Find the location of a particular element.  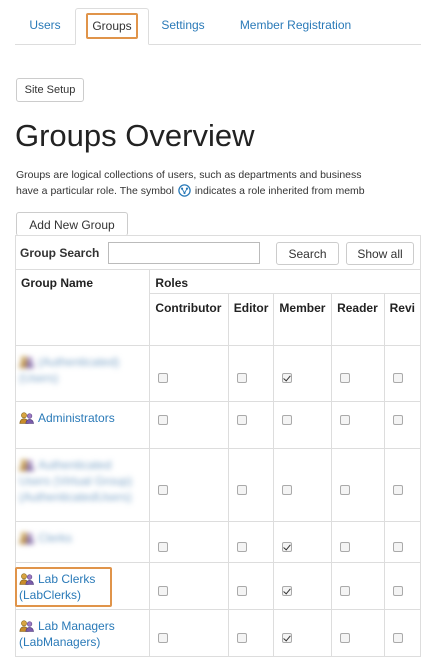

search-button: Search is located at coordinates (307, 253).